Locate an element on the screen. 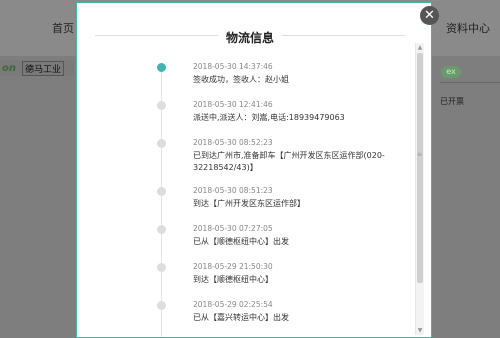  event-description: 到达【广州开发区东区运作部】 is located at coordinates (249, 203).